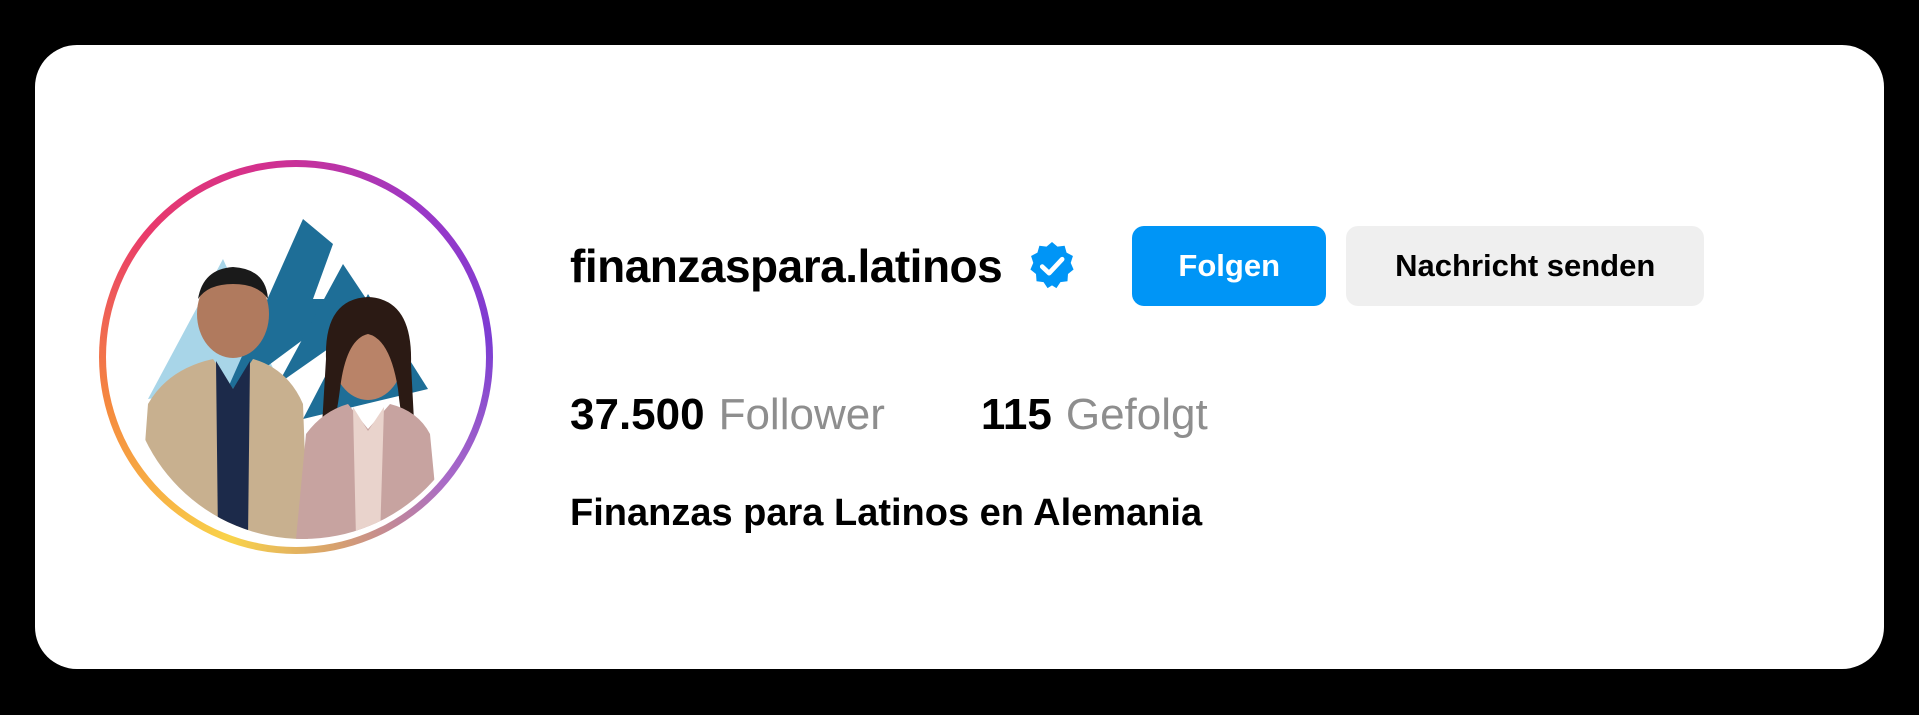 This screenshot has height=715, width=1919. I want to click on profile-username: finanzaspara.latinos, so click(786, 266).